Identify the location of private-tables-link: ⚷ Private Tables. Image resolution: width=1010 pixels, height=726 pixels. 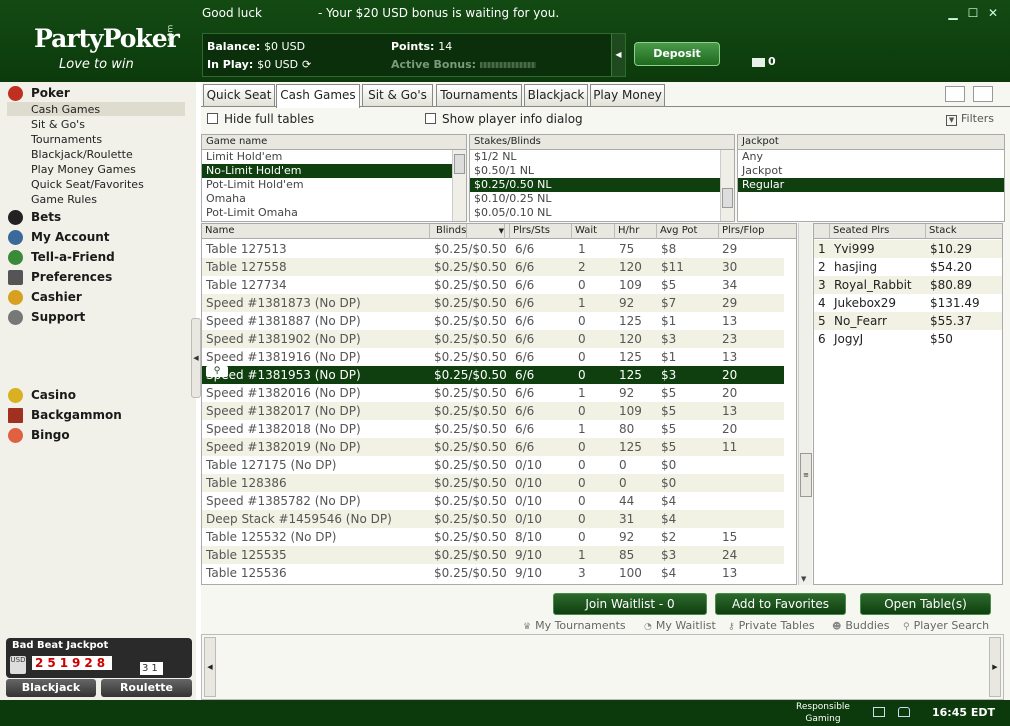
(771, 625).